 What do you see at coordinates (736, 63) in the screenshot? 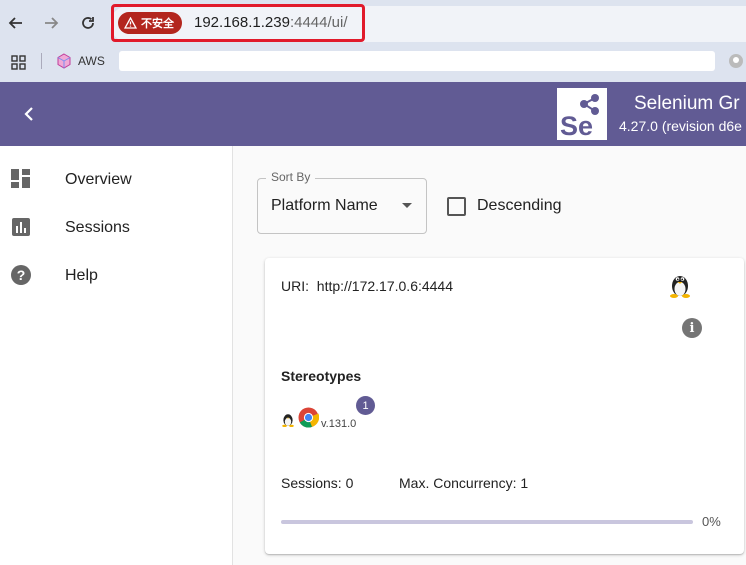
I see `github-icon` at bounding box center [736, 63].